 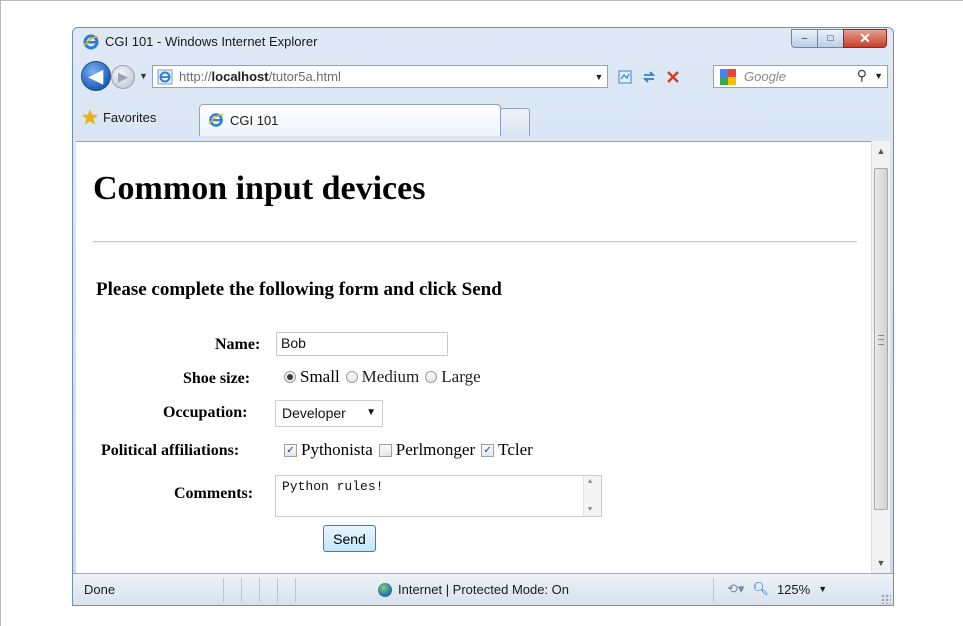 I want to click on affiliations-group: ✓ Pythonista Perlmonger ✓ Tcler, so click(x=411, y=450).